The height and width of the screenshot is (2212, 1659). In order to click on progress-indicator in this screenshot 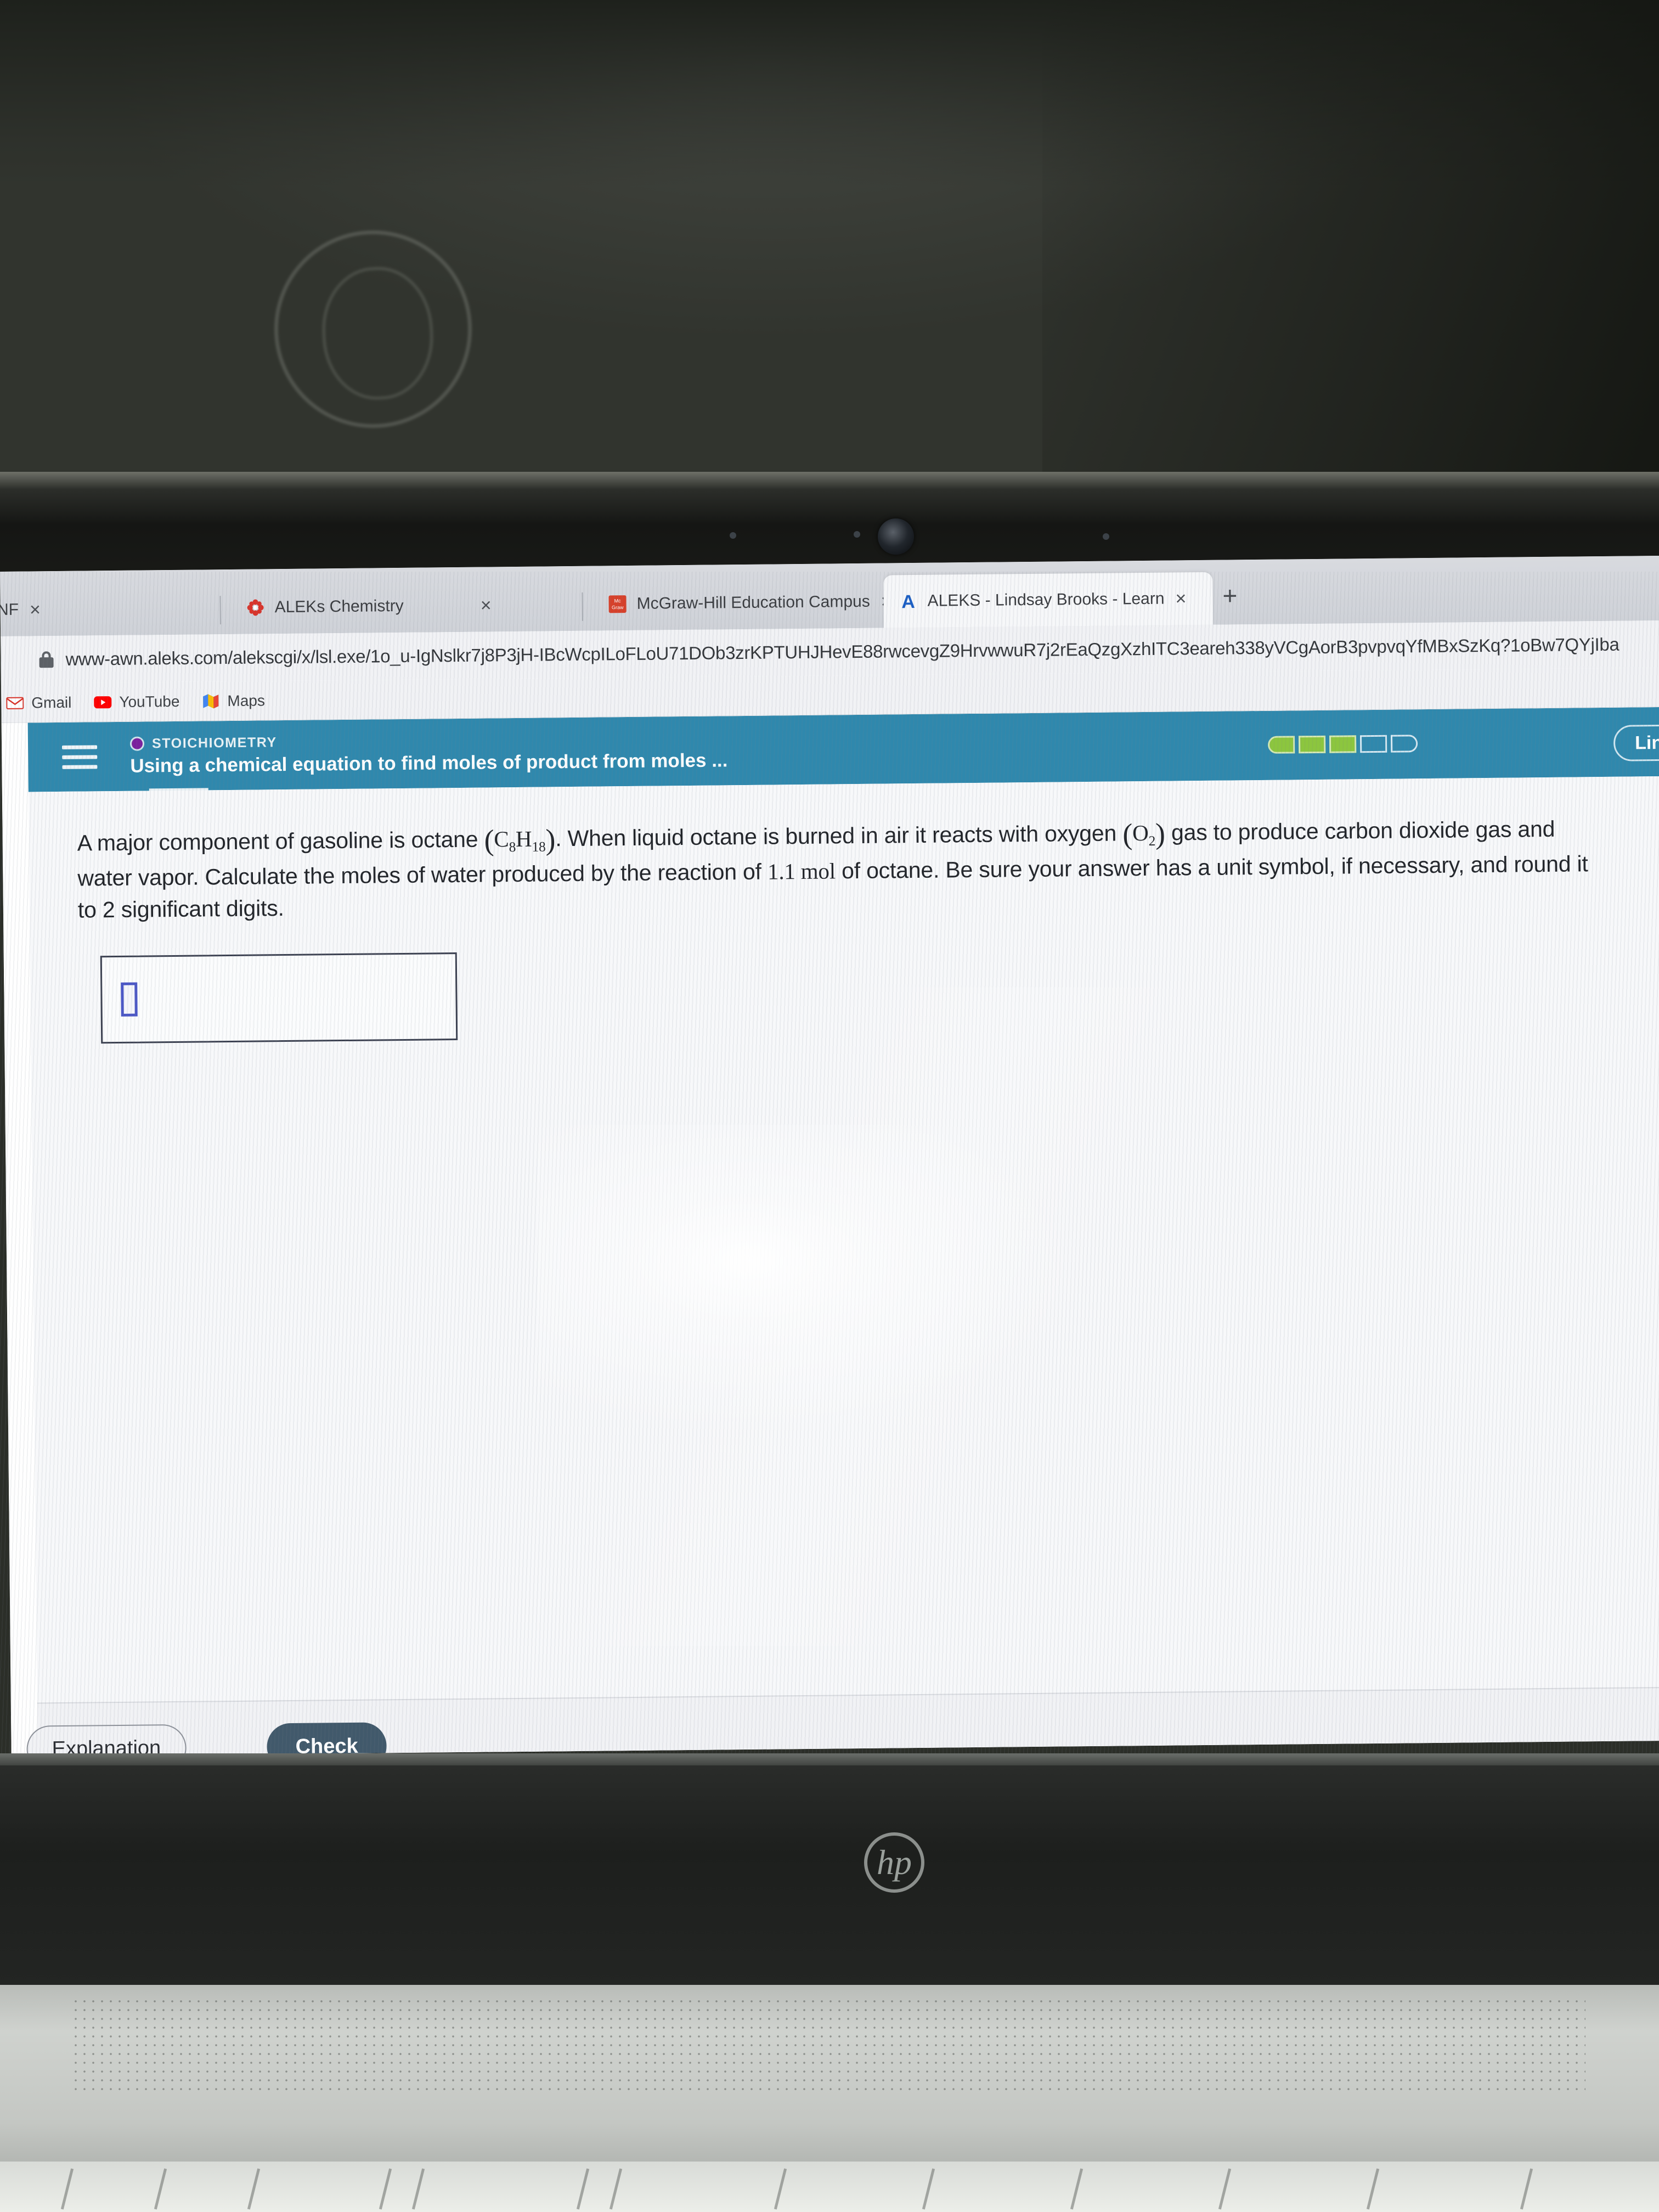, I will do `click(1342, 744)`.